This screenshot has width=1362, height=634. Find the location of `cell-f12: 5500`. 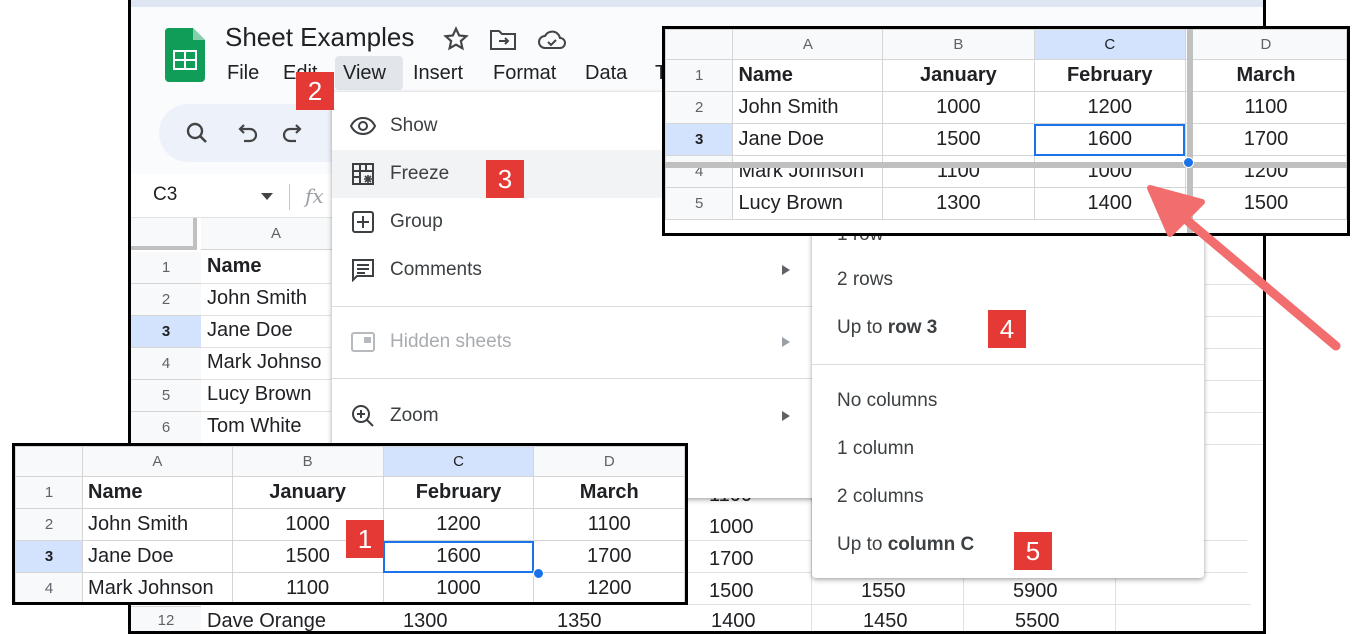

cell-f12: 5500 is located at coordinates (1037, 620).